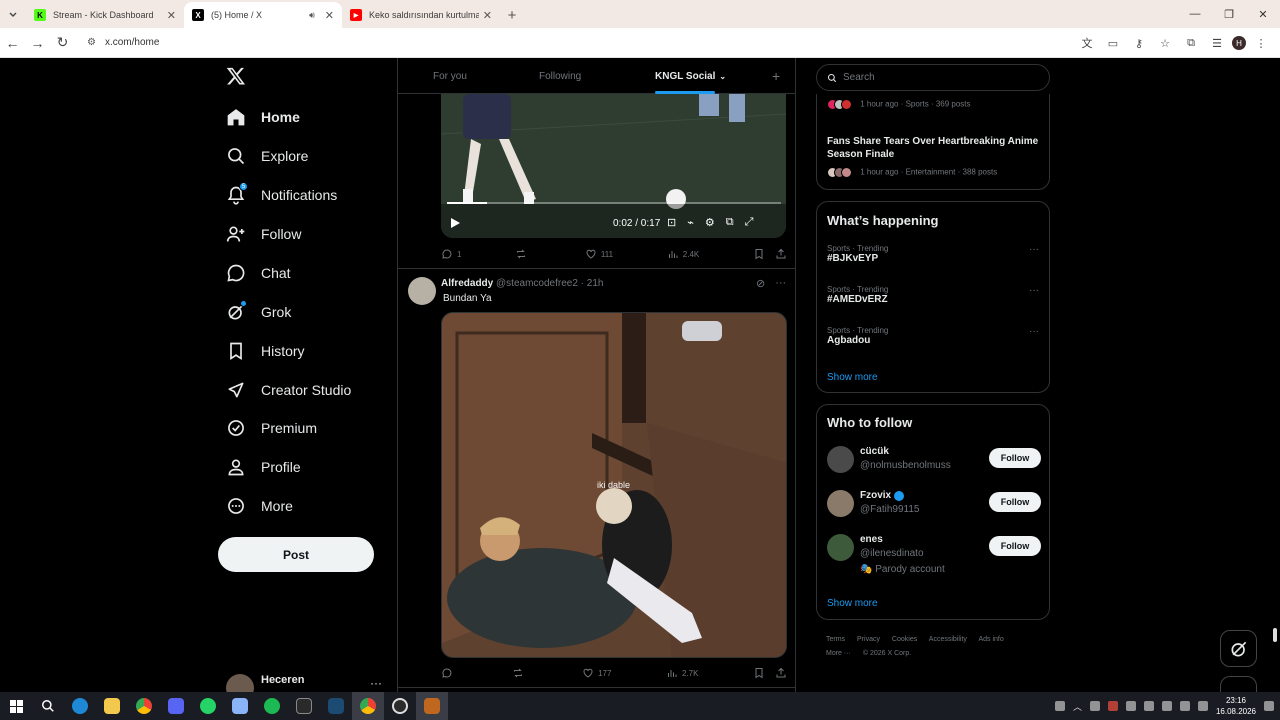  Describe the element at coordinates (288, 390) in the screenshot. I see `nav-creator-studio: Creator Studio` at that location.